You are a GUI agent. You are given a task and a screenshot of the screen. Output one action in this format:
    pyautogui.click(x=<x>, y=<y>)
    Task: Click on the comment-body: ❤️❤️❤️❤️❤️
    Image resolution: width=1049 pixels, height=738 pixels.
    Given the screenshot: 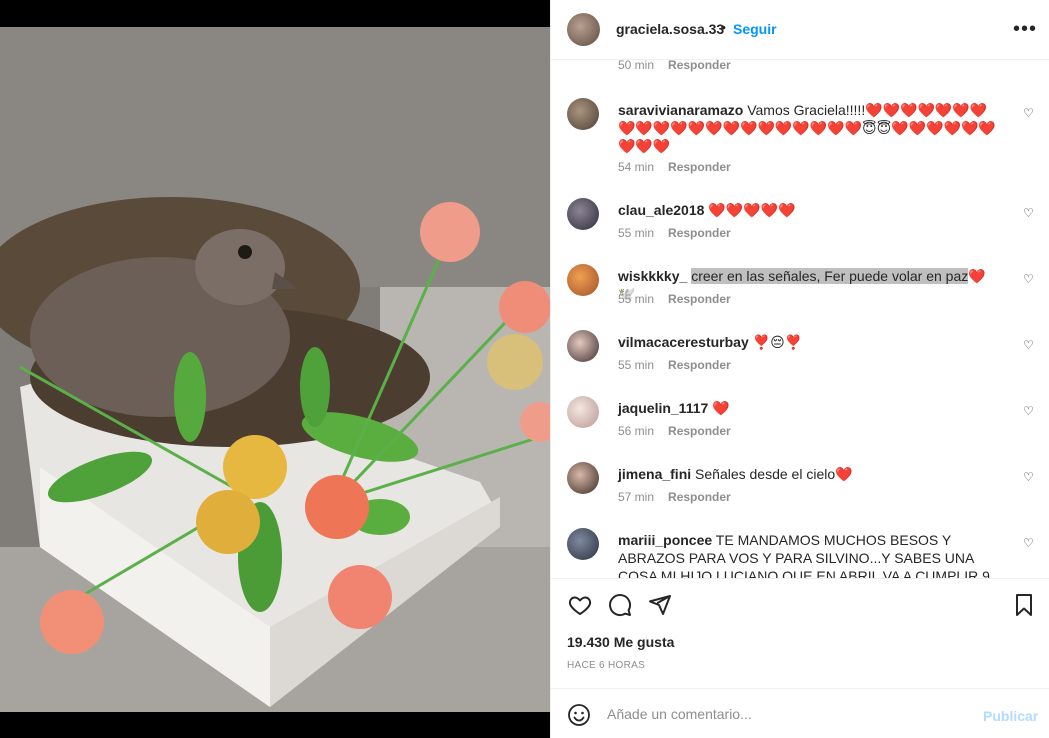 What is the action you would take?
    pyautogui.click(x=752, y=210)
    